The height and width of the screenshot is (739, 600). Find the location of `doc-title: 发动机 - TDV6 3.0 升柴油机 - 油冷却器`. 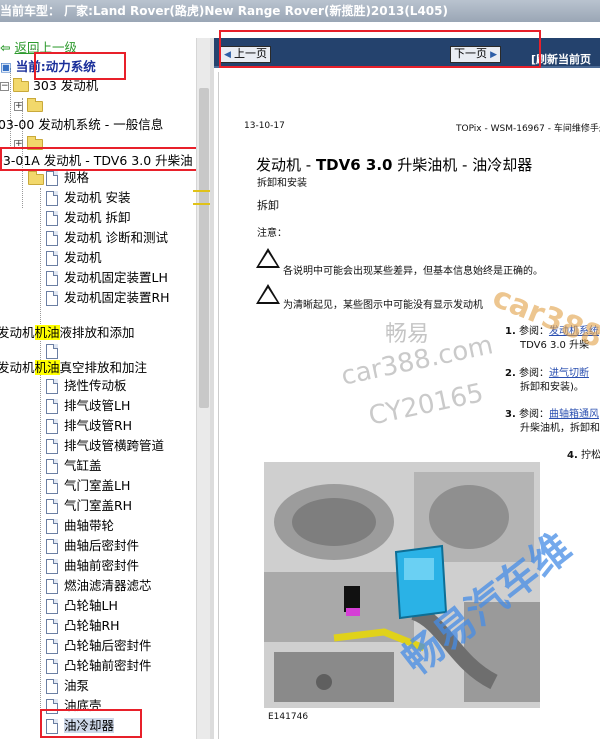

doc-title: 发动机 - TDV6 3.0 升柴油机 - 油冷却器 is located at coordinates (394, 165).